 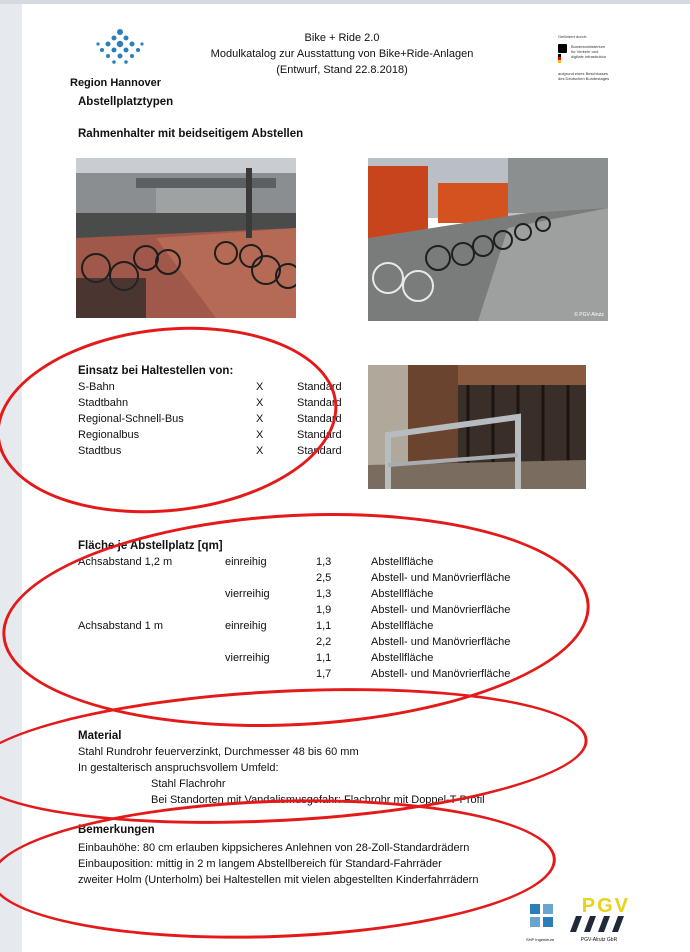 I want to click on org-name: Region Hannover, so click(x=116, y=83).